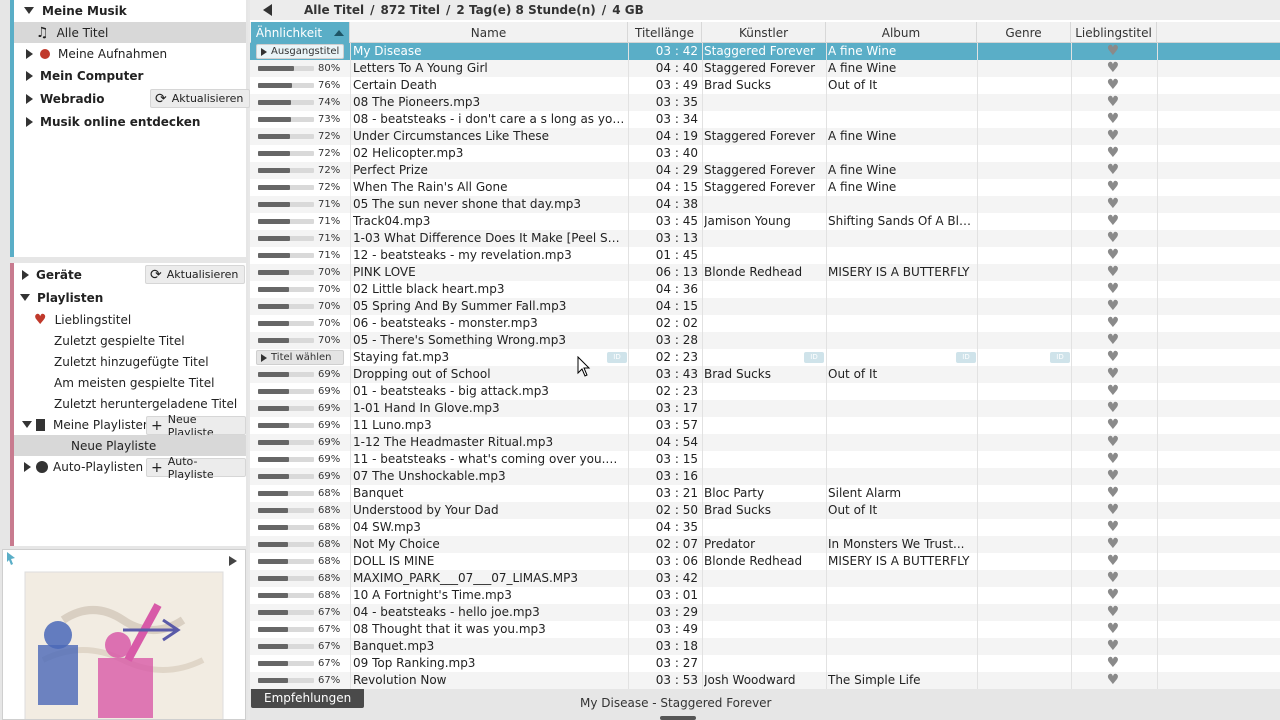 This screenshot has height=720, width=1280. Describe the element at coordinates (130, 32) in the screenshot. I see `tree-all-titles: ♫ Alle Titel` at that location.